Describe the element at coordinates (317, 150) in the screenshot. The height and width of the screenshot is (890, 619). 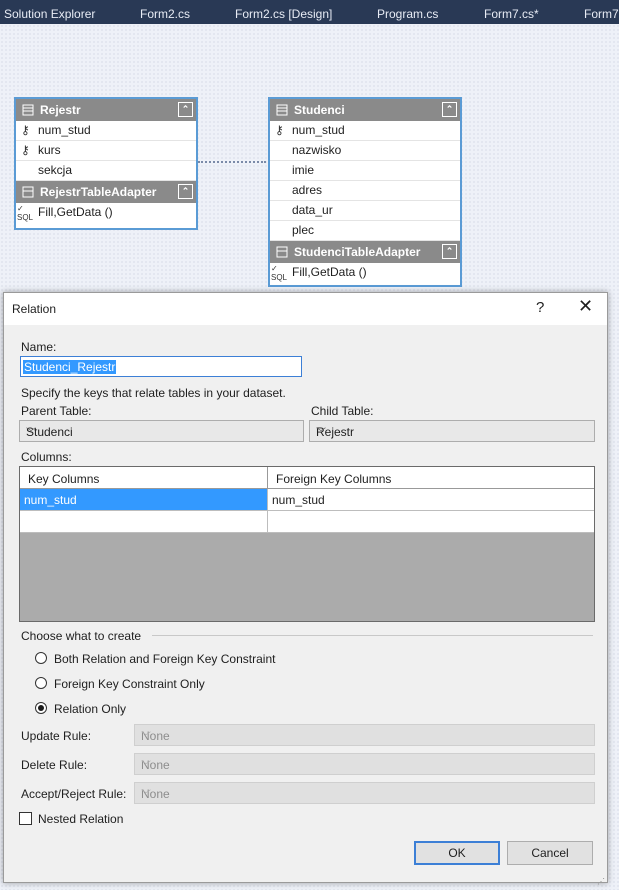
I see `column-name: nazwisko` at that location.